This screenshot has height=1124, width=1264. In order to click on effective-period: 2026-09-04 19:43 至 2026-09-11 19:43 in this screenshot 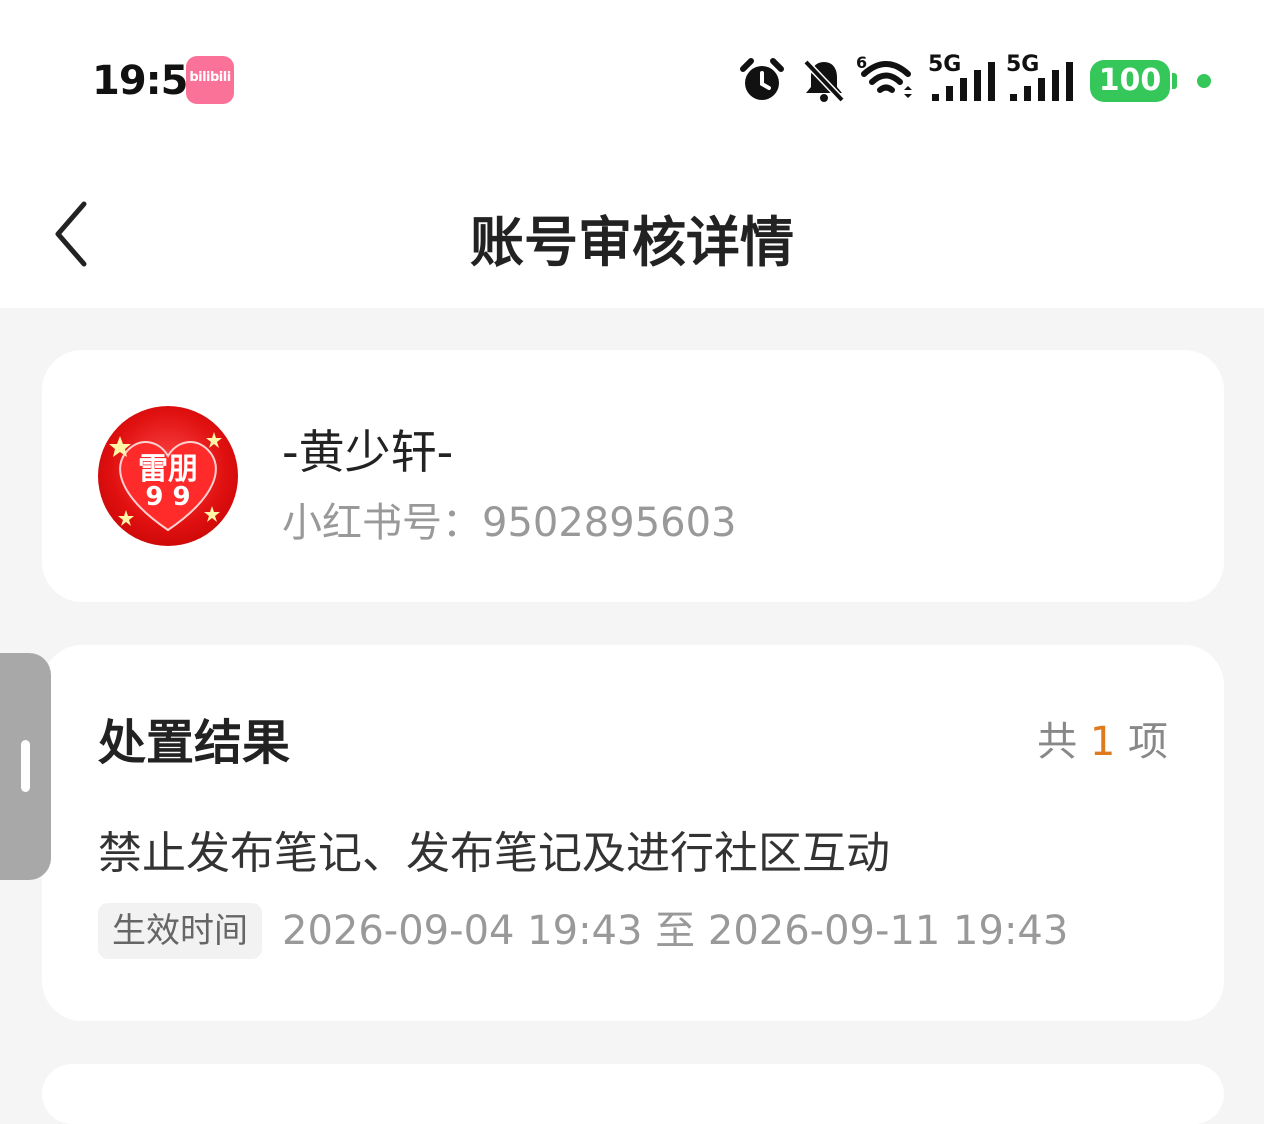, I will do `click(675, 931)`.